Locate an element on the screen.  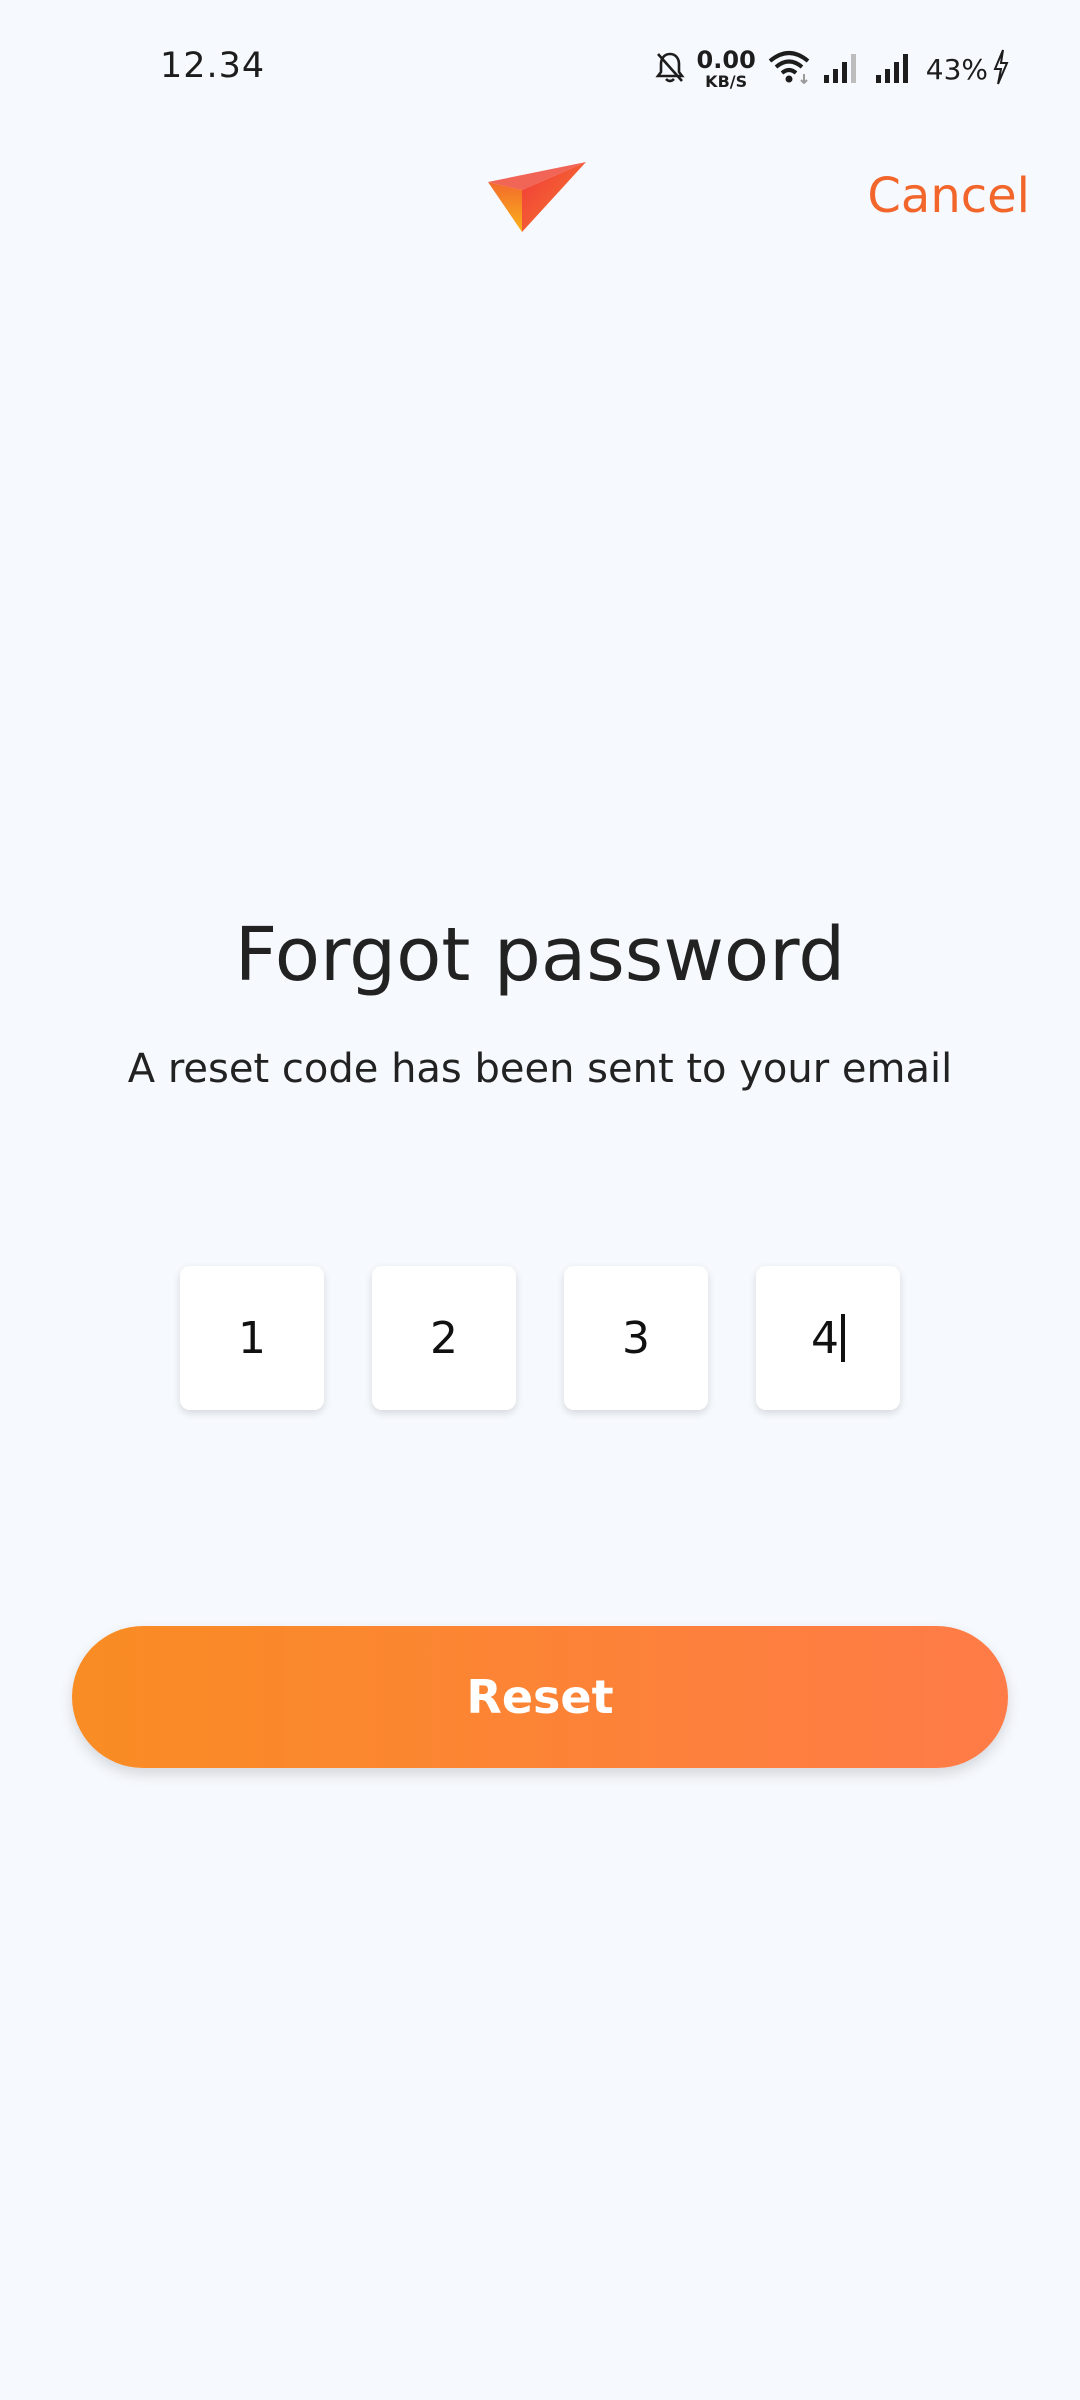
code-digit-value: 3 is located at coordinates (636, 1338).